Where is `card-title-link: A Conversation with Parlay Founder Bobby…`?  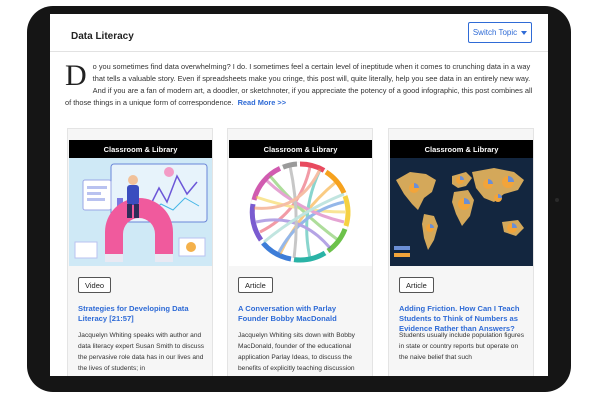 card-title-link: A Conversation with Parlay Founder Bobby… is located at coordinates (302, 314).